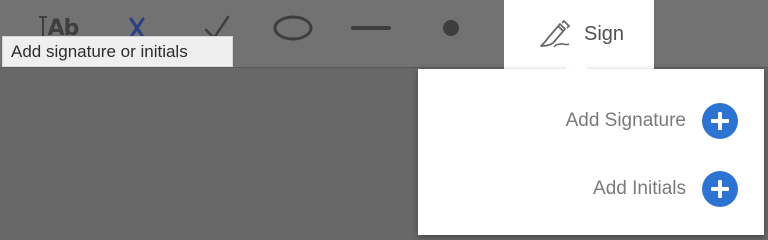 Image resolution: width=768 pixels, height=240 pixels. I want to click on dot-icon, so click(451, 28).